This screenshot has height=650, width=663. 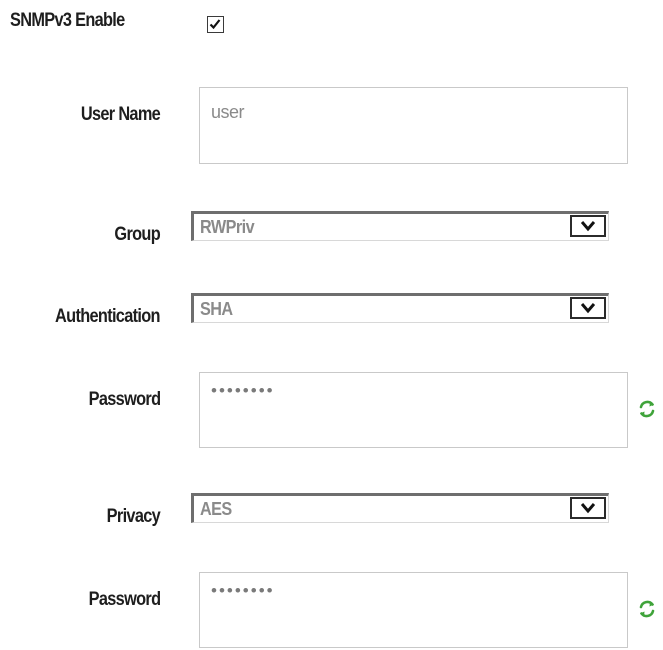 I want to click on privacy-password-mask: ••••••••, so click(x=243, y=590).